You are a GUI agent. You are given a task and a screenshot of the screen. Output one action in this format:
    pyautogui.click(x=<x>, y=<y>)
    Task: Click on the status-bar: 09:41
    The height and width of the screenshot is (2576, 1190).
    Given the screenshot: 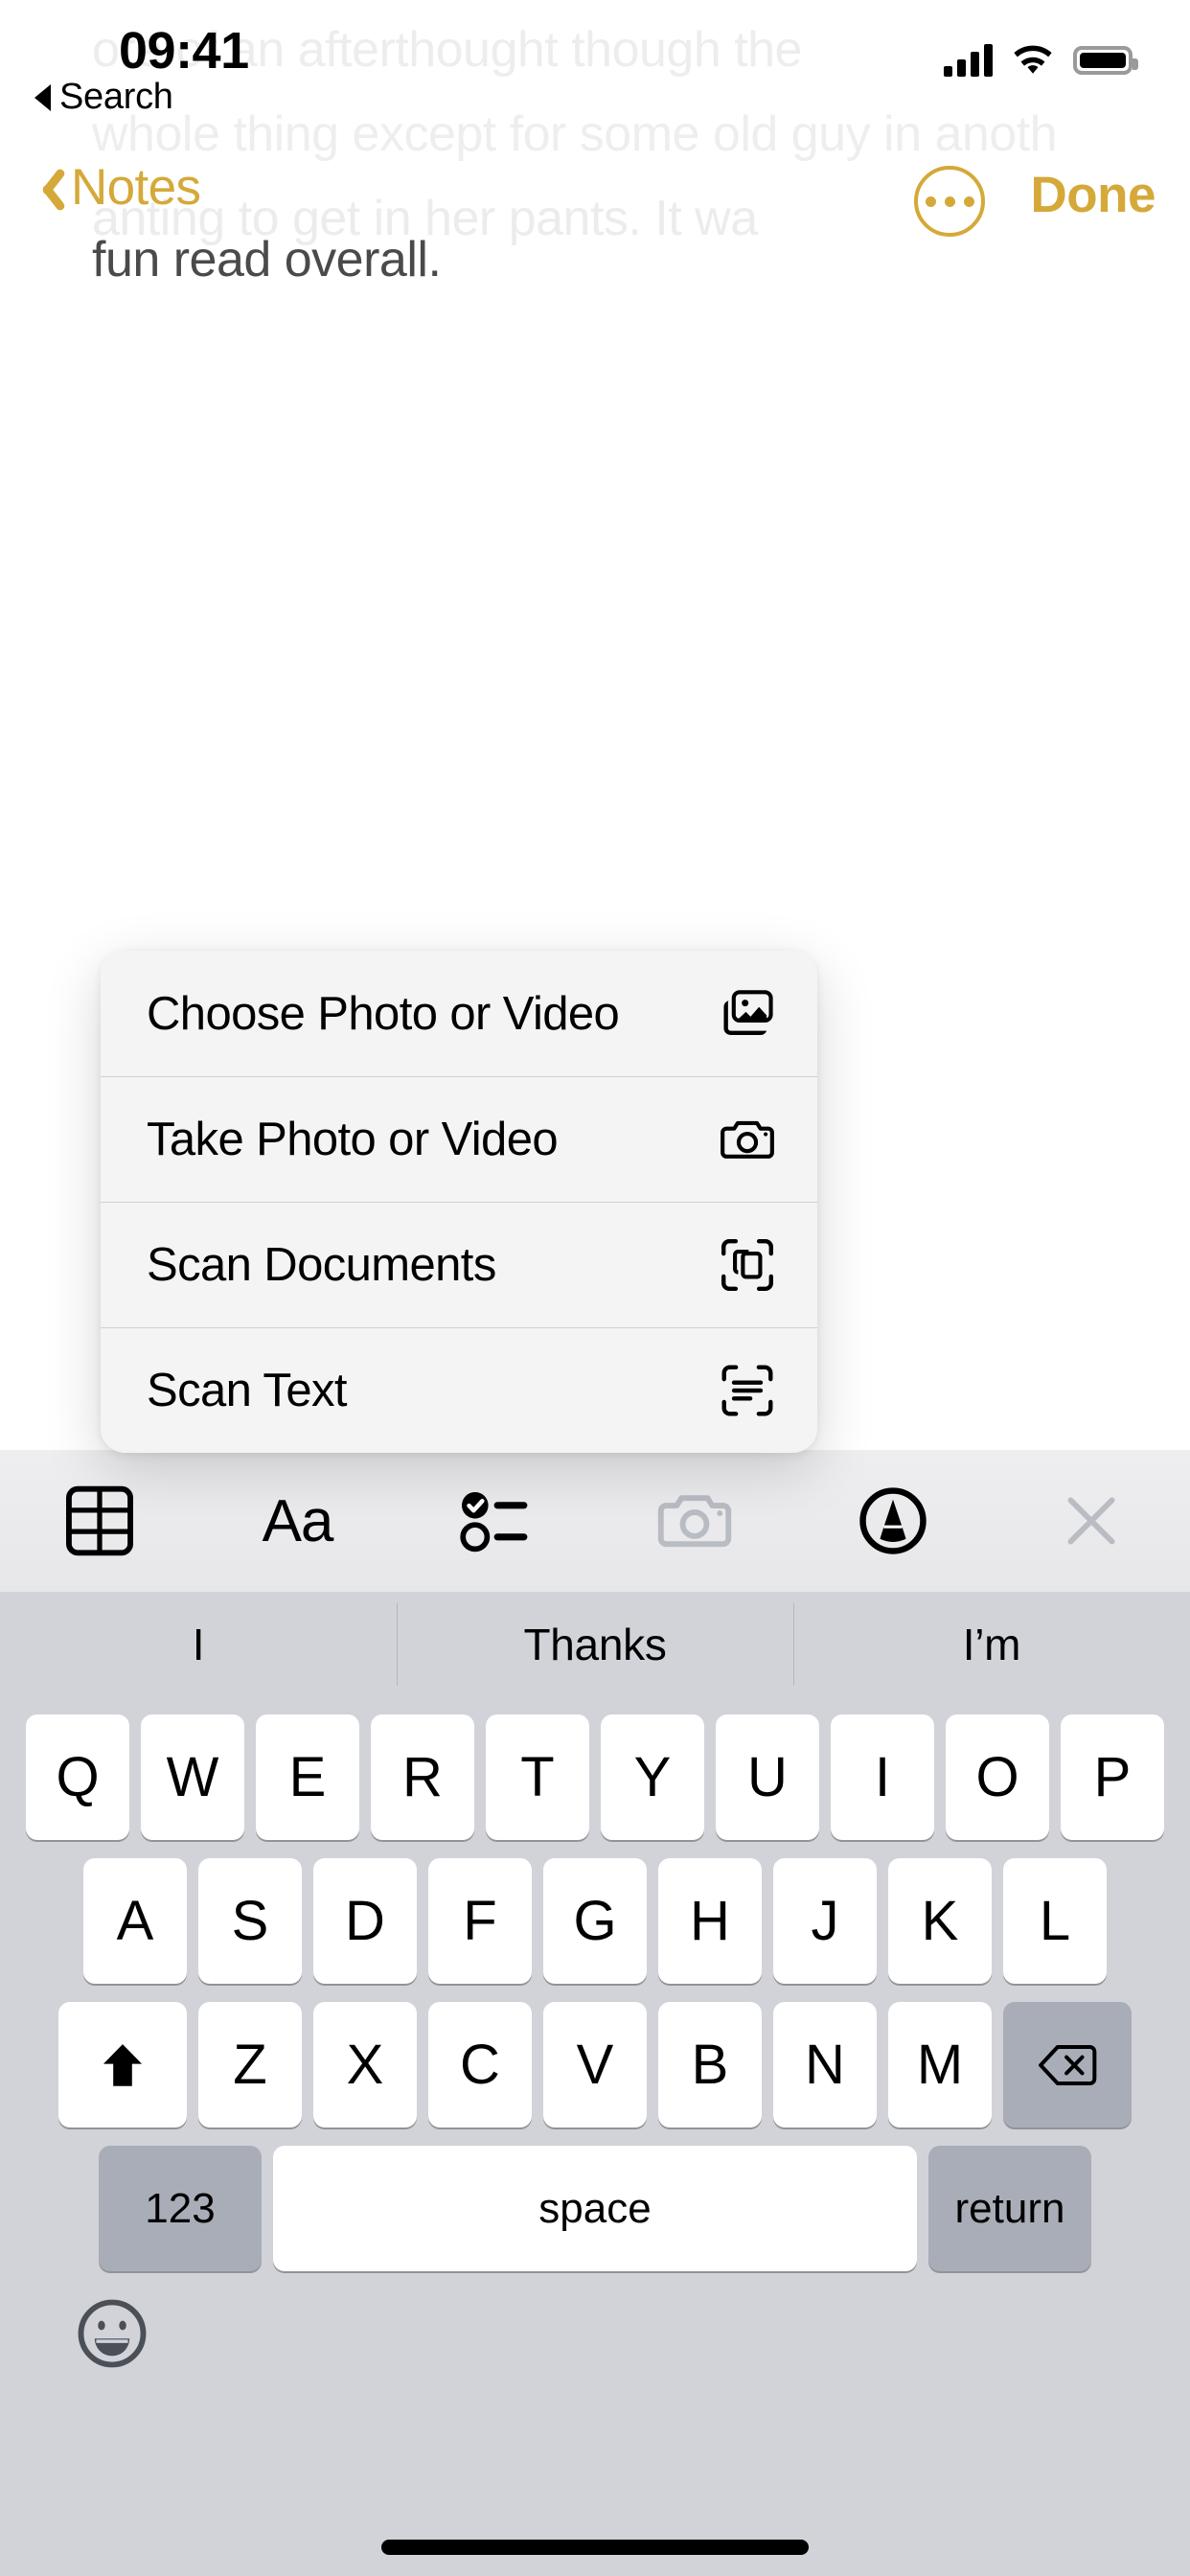 What is the action you would take?
    pyautogui.click(x=595, y=52)
    